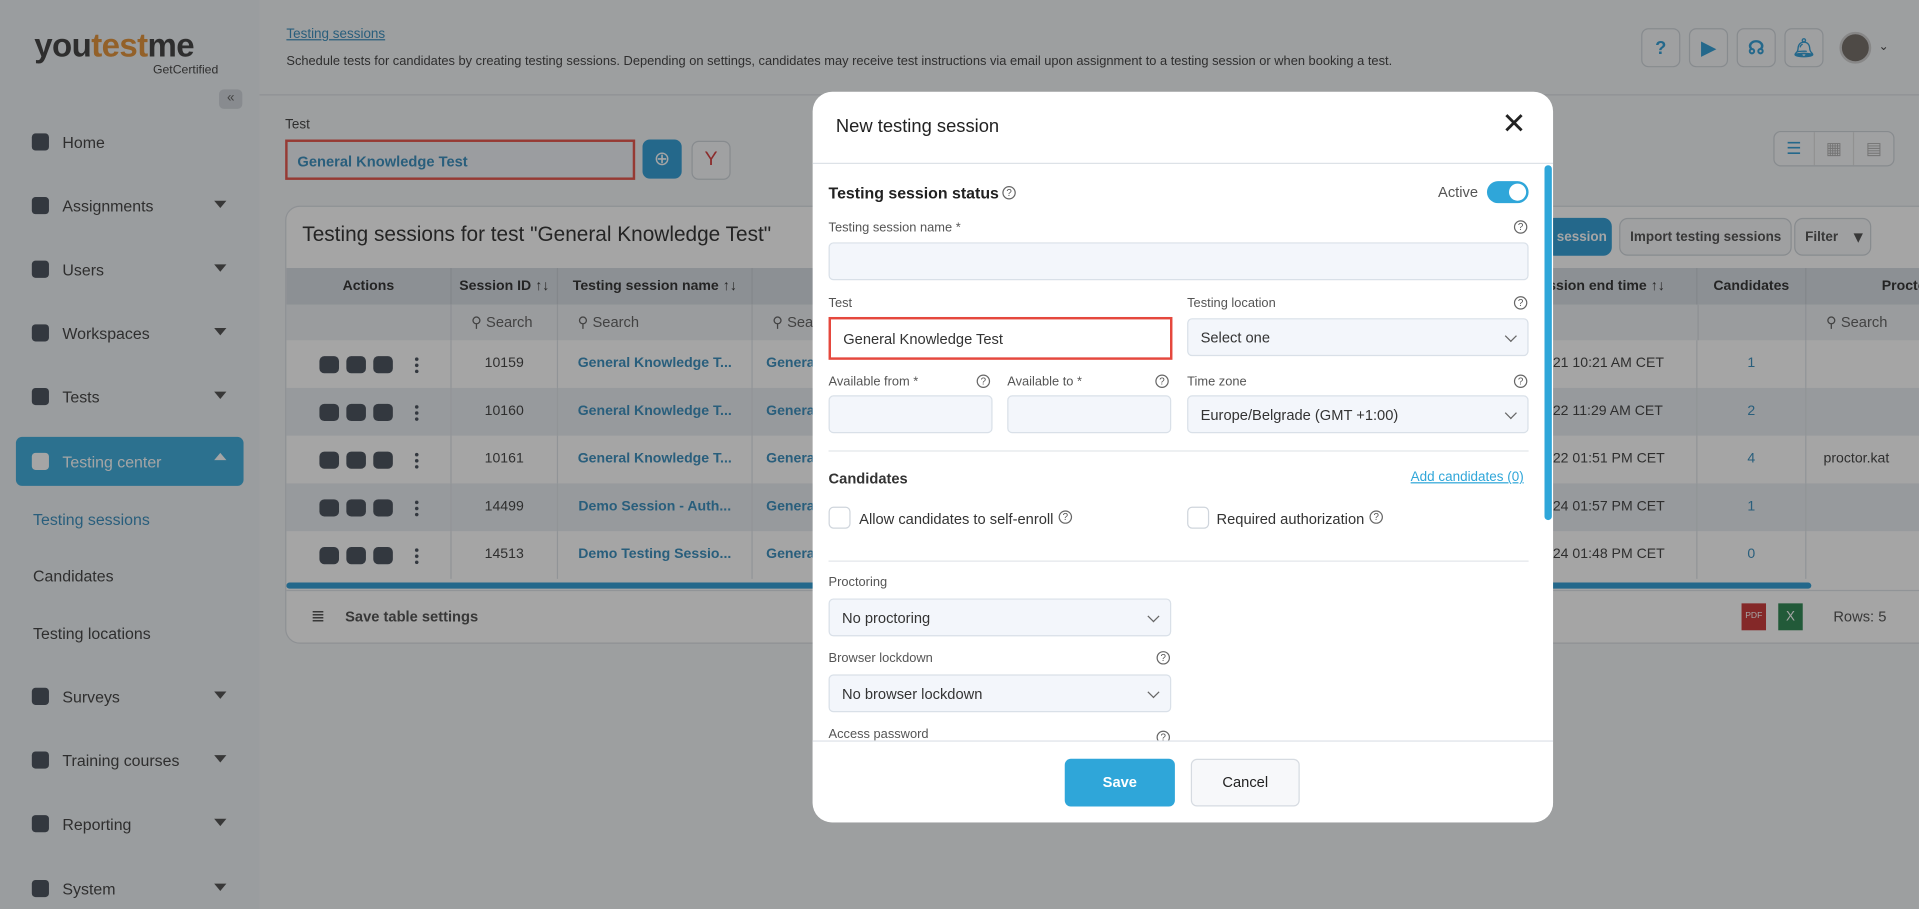  What do you see at coordinates (868, 478) in the screenshot?
I see `candidates-label: Candidates` at bounding box center [868, 478].